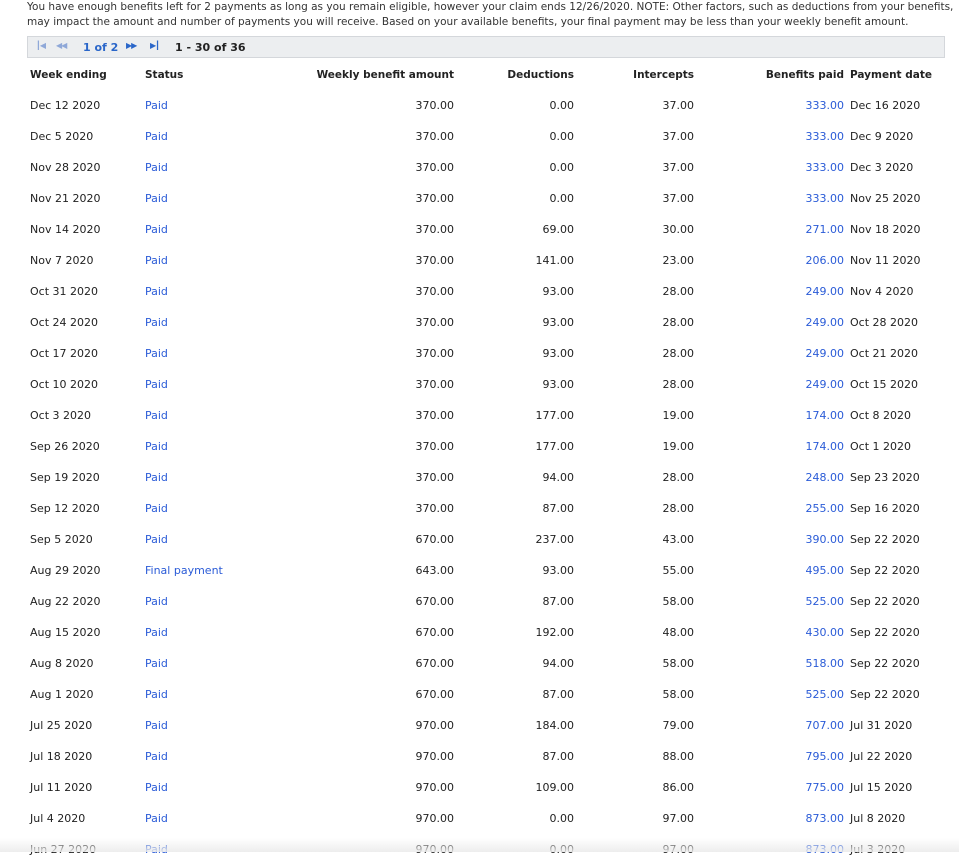 This screenshot has width=959, height=865. I want to click on previous-page-icon: ◀◀, so click(61, 45).